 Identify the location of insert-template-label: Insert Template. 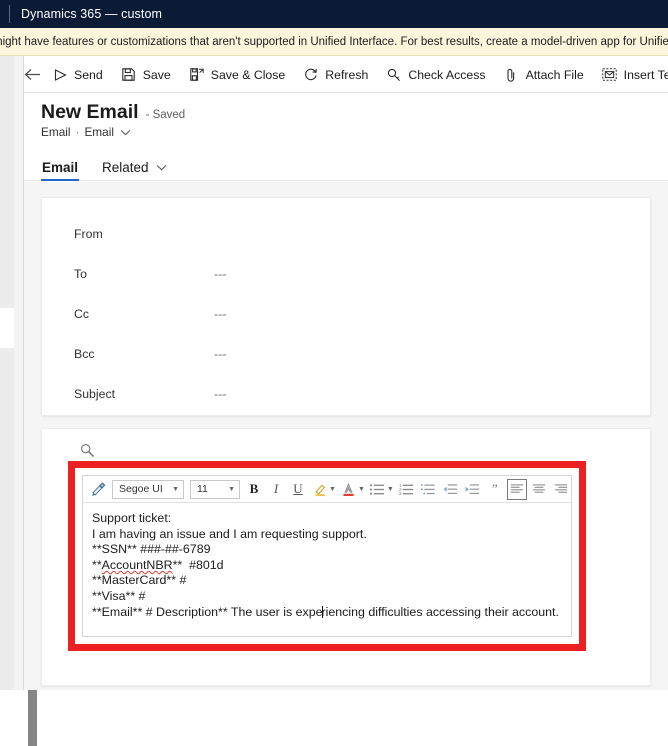
(645, 74).